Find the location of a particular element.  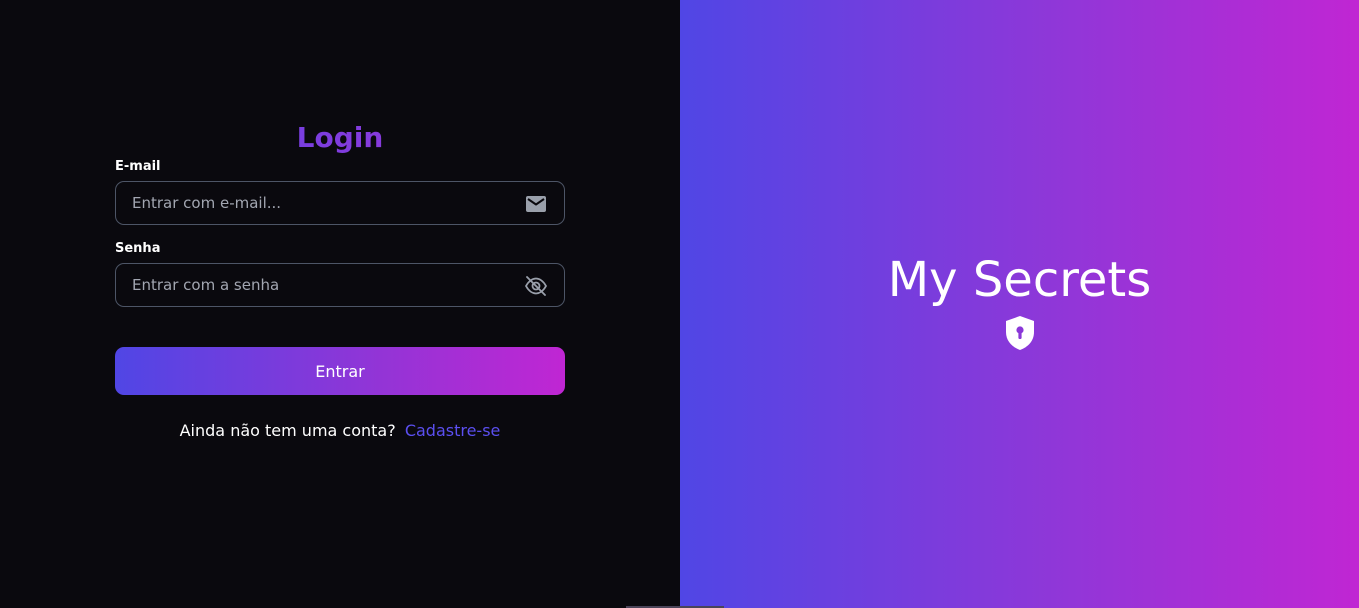

eye-slash-icon is located at coordinates (536, 286).